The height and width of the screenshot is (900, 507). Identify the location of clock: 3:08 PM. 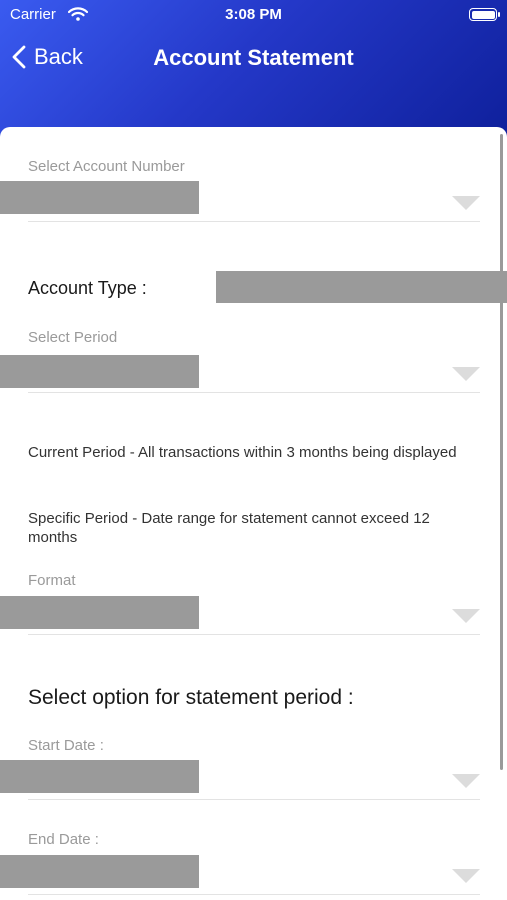
(253, 14).